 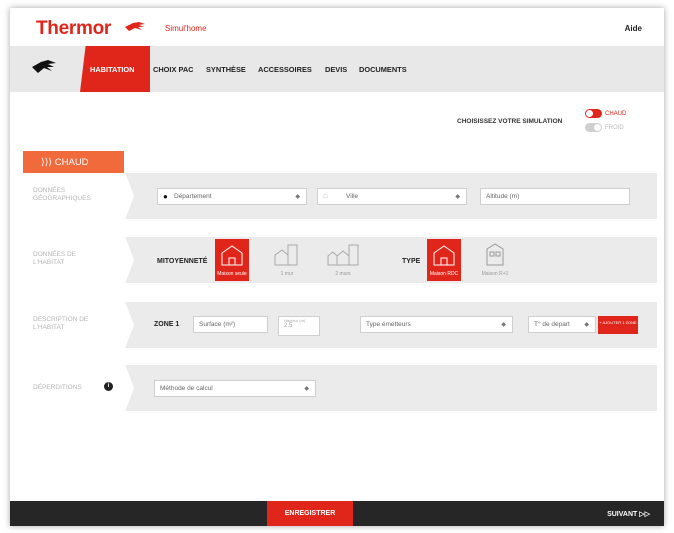 I want to click on section-description-label: DESCRIPTION DE L'HABITAT, so click(x=61, y=323).